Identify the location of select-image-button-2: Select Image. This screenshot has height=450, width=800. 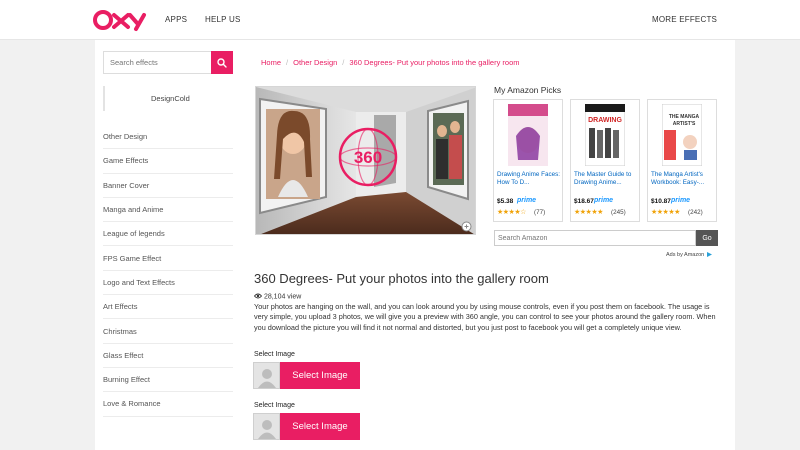
(306, 426).